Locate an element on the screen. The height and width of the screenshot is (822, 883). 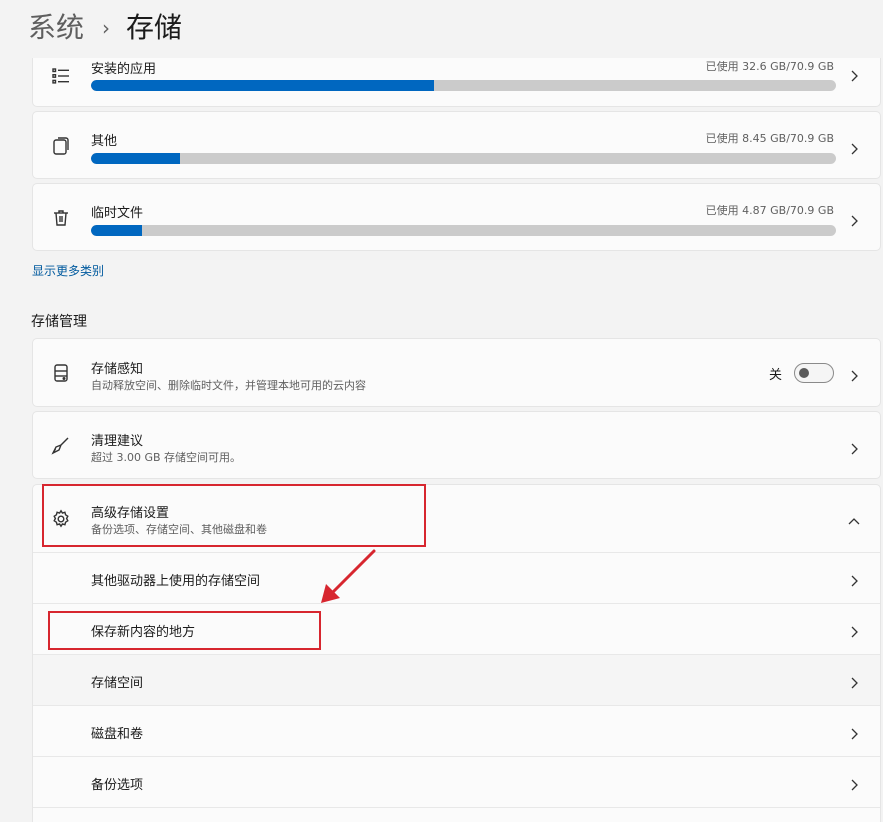
page-title: 存储 is located at coordinates (154, 27).